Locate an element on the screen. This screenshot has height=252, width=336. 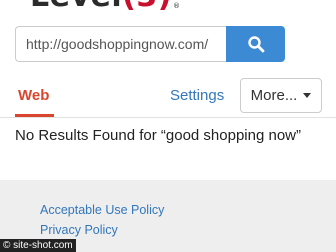
privacy-policy-link: Privacy Policy is located at coordinates (79, 230).